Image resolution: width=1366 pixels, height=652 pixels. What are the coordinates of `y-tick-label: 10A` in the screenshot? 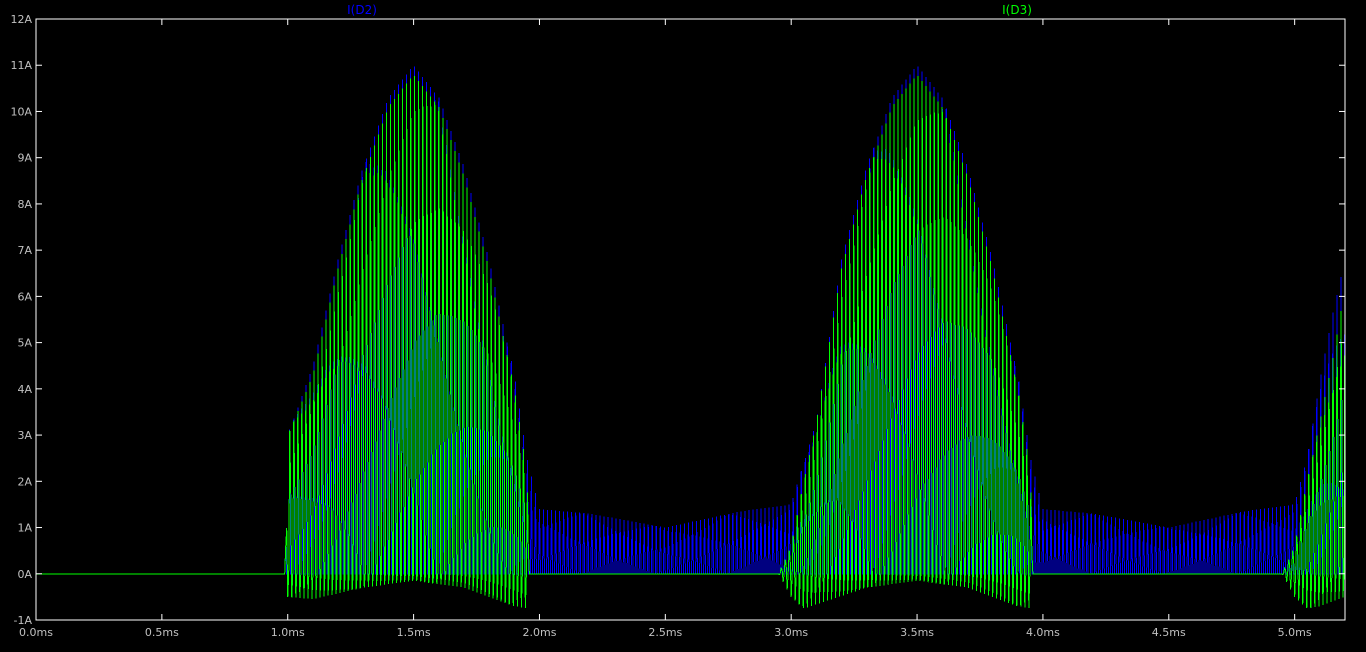 It's located at (21, 111).